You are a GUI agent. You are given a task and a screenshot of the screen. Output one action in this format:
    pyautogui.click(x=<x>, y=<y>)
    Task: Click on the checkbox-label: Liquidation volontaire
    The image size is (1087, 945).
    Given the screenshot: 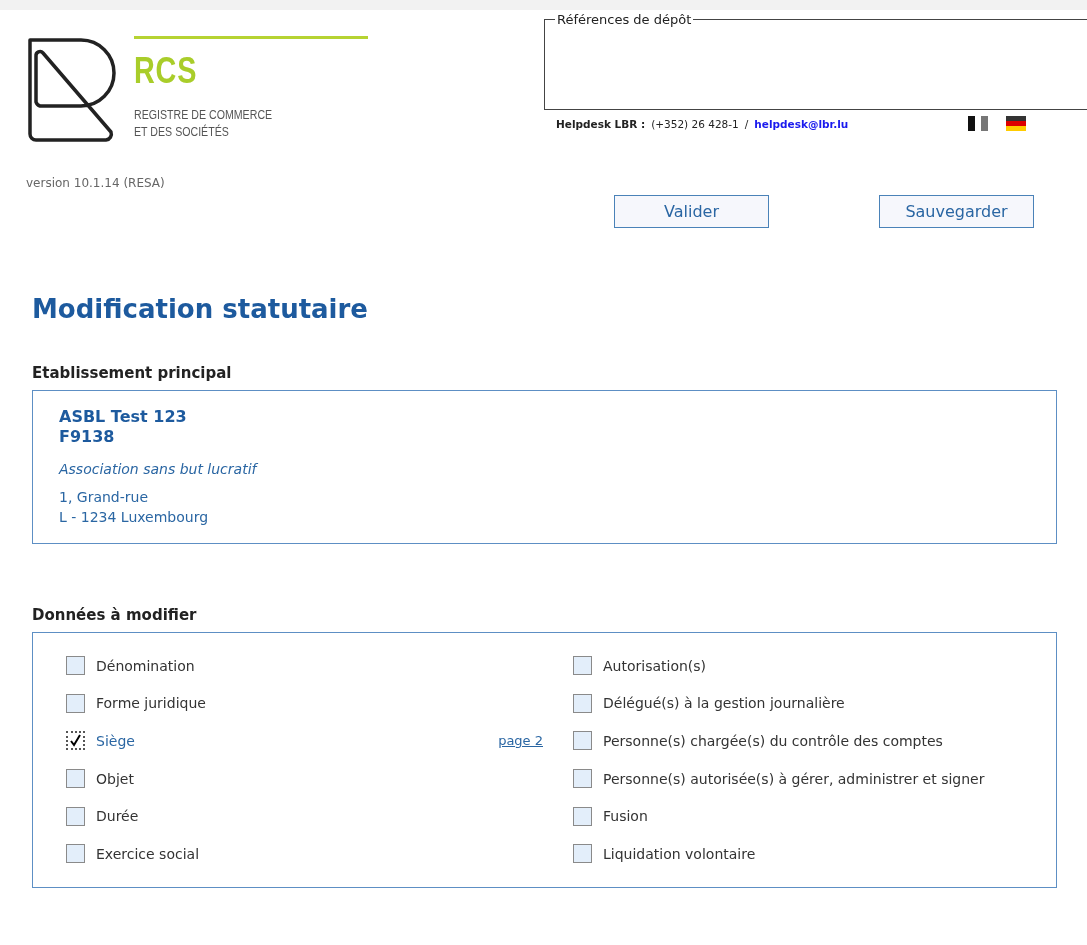 What is the action you would take?
    pyautogui.click(x=679, y=853)
    